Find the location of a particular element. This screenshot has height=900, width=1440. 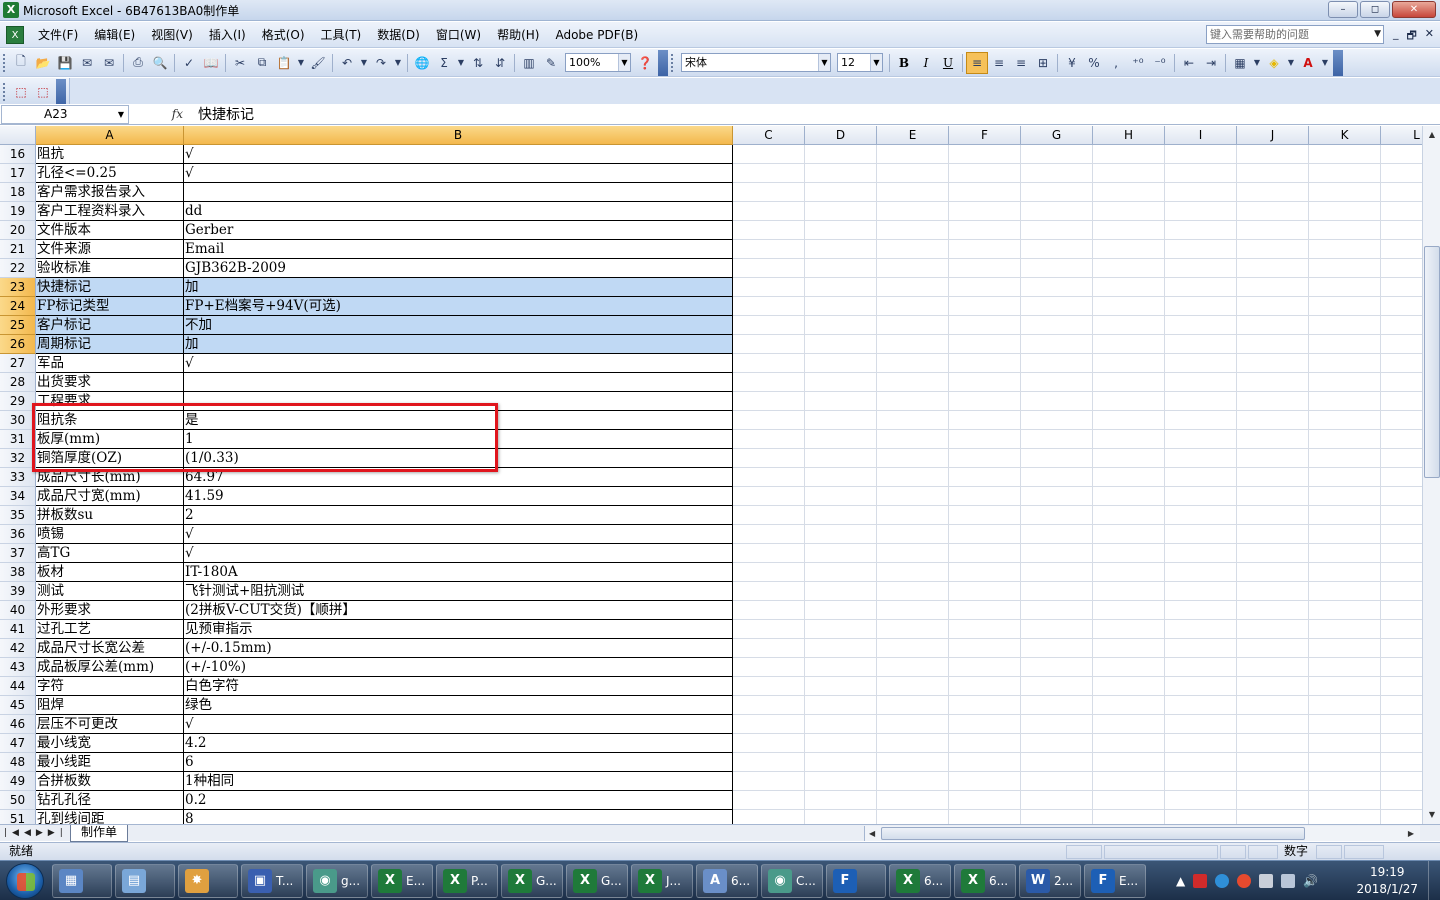

decrease-decimal-icon: ⁻⁰ is located at coordinates (1160, 63).